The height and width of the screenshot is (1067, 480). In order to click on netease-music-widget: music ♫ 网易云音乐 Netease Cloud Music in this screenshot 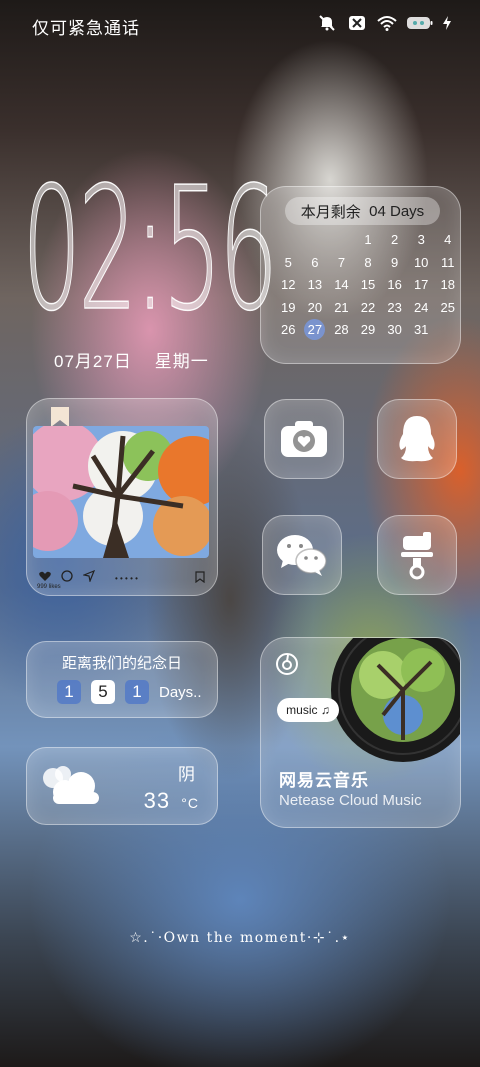, I will do `click(360, 732)`.